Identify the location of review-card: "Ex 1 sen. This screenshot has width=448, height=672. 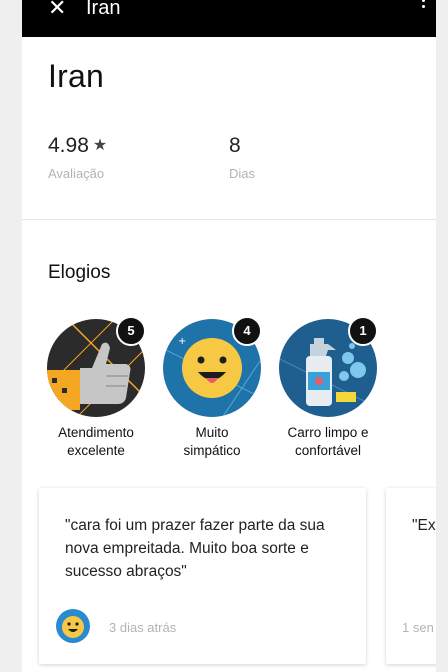
(411, 576).